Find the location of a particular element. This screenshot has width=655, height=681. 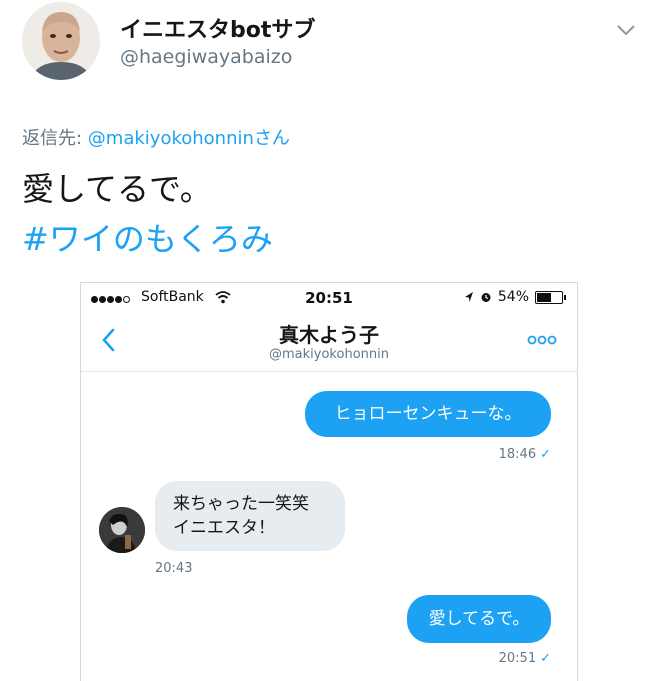

message-text: 愛してるで。 is located at coordinates (479, 619).